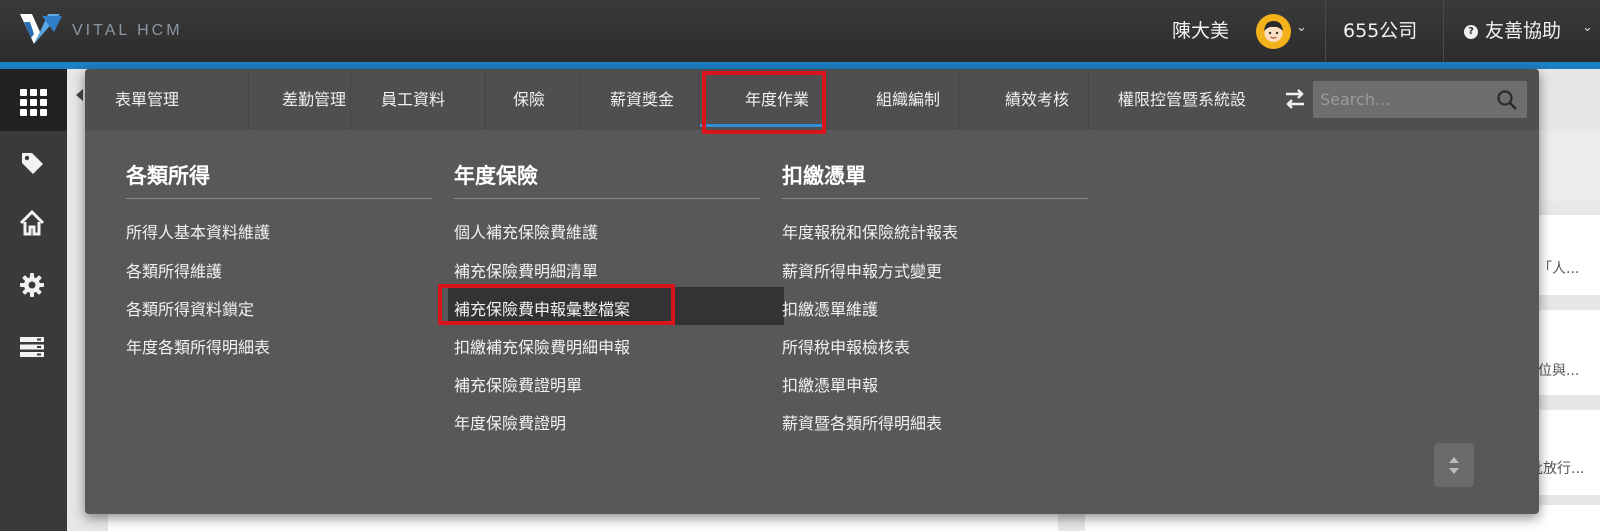 The image size is (1600, 531). I want to click on menu-item: 所得人基本資料維護, so click(198, 231).